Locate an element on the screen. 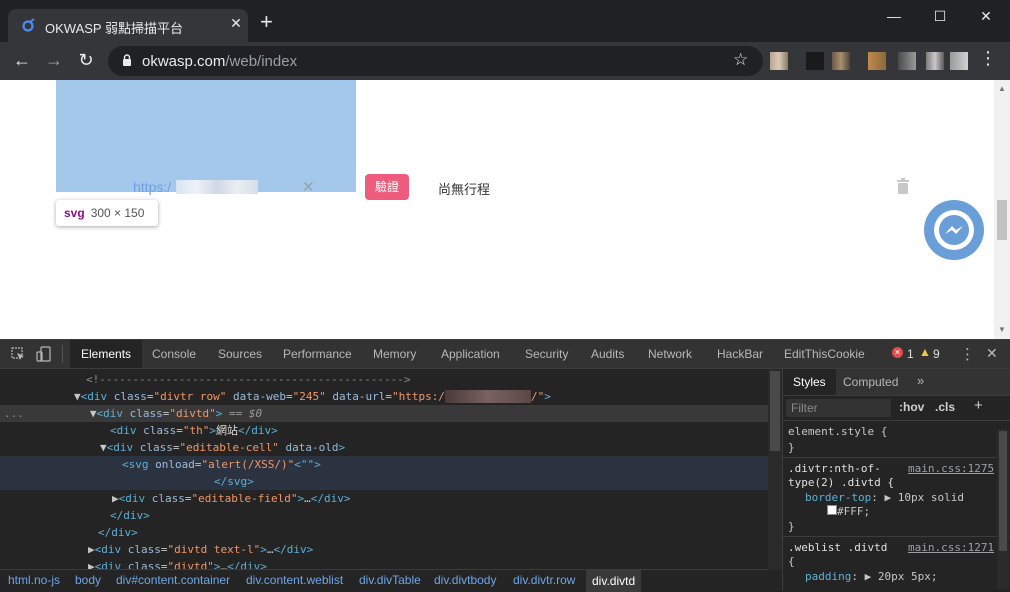 Image resolution: width=1010 pixels, height=592 pixels. cls-toggle: .cls is located at coordinates (945, 407).